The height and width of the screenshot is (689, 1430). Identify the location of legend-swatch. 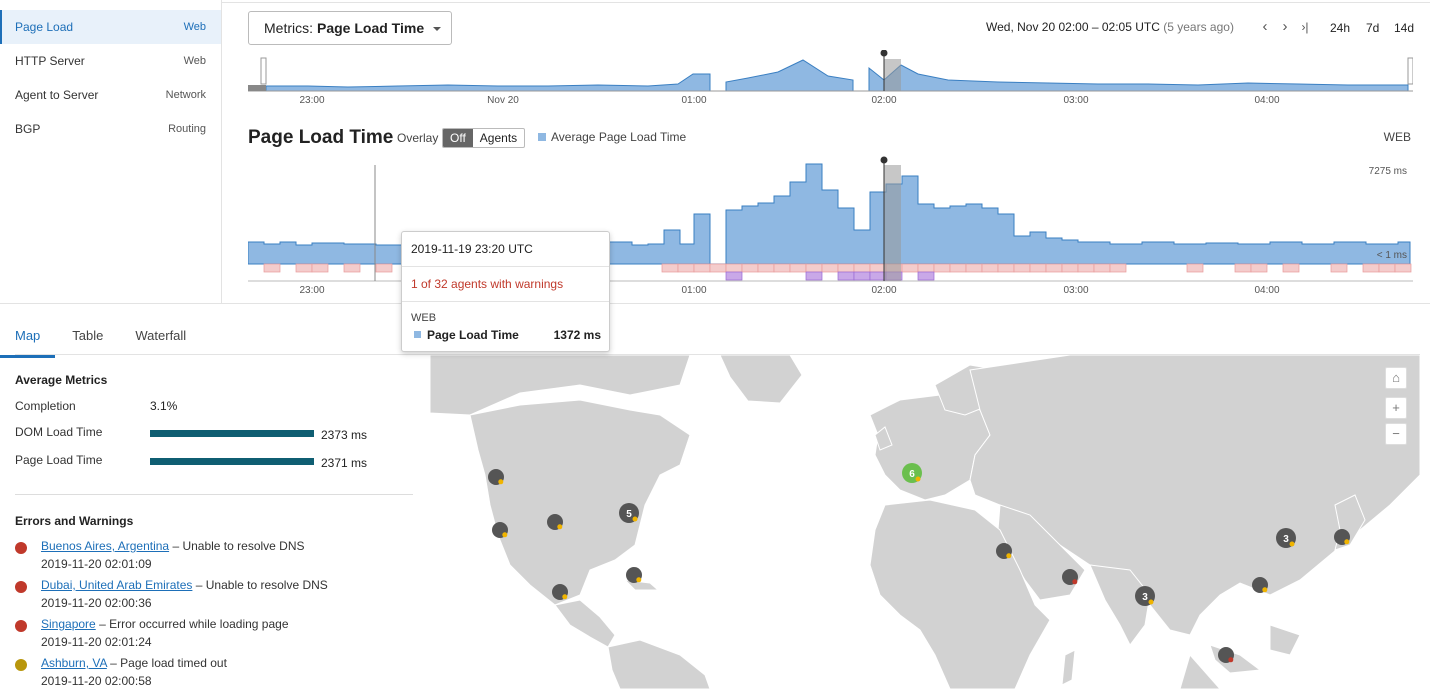
(542, 137).